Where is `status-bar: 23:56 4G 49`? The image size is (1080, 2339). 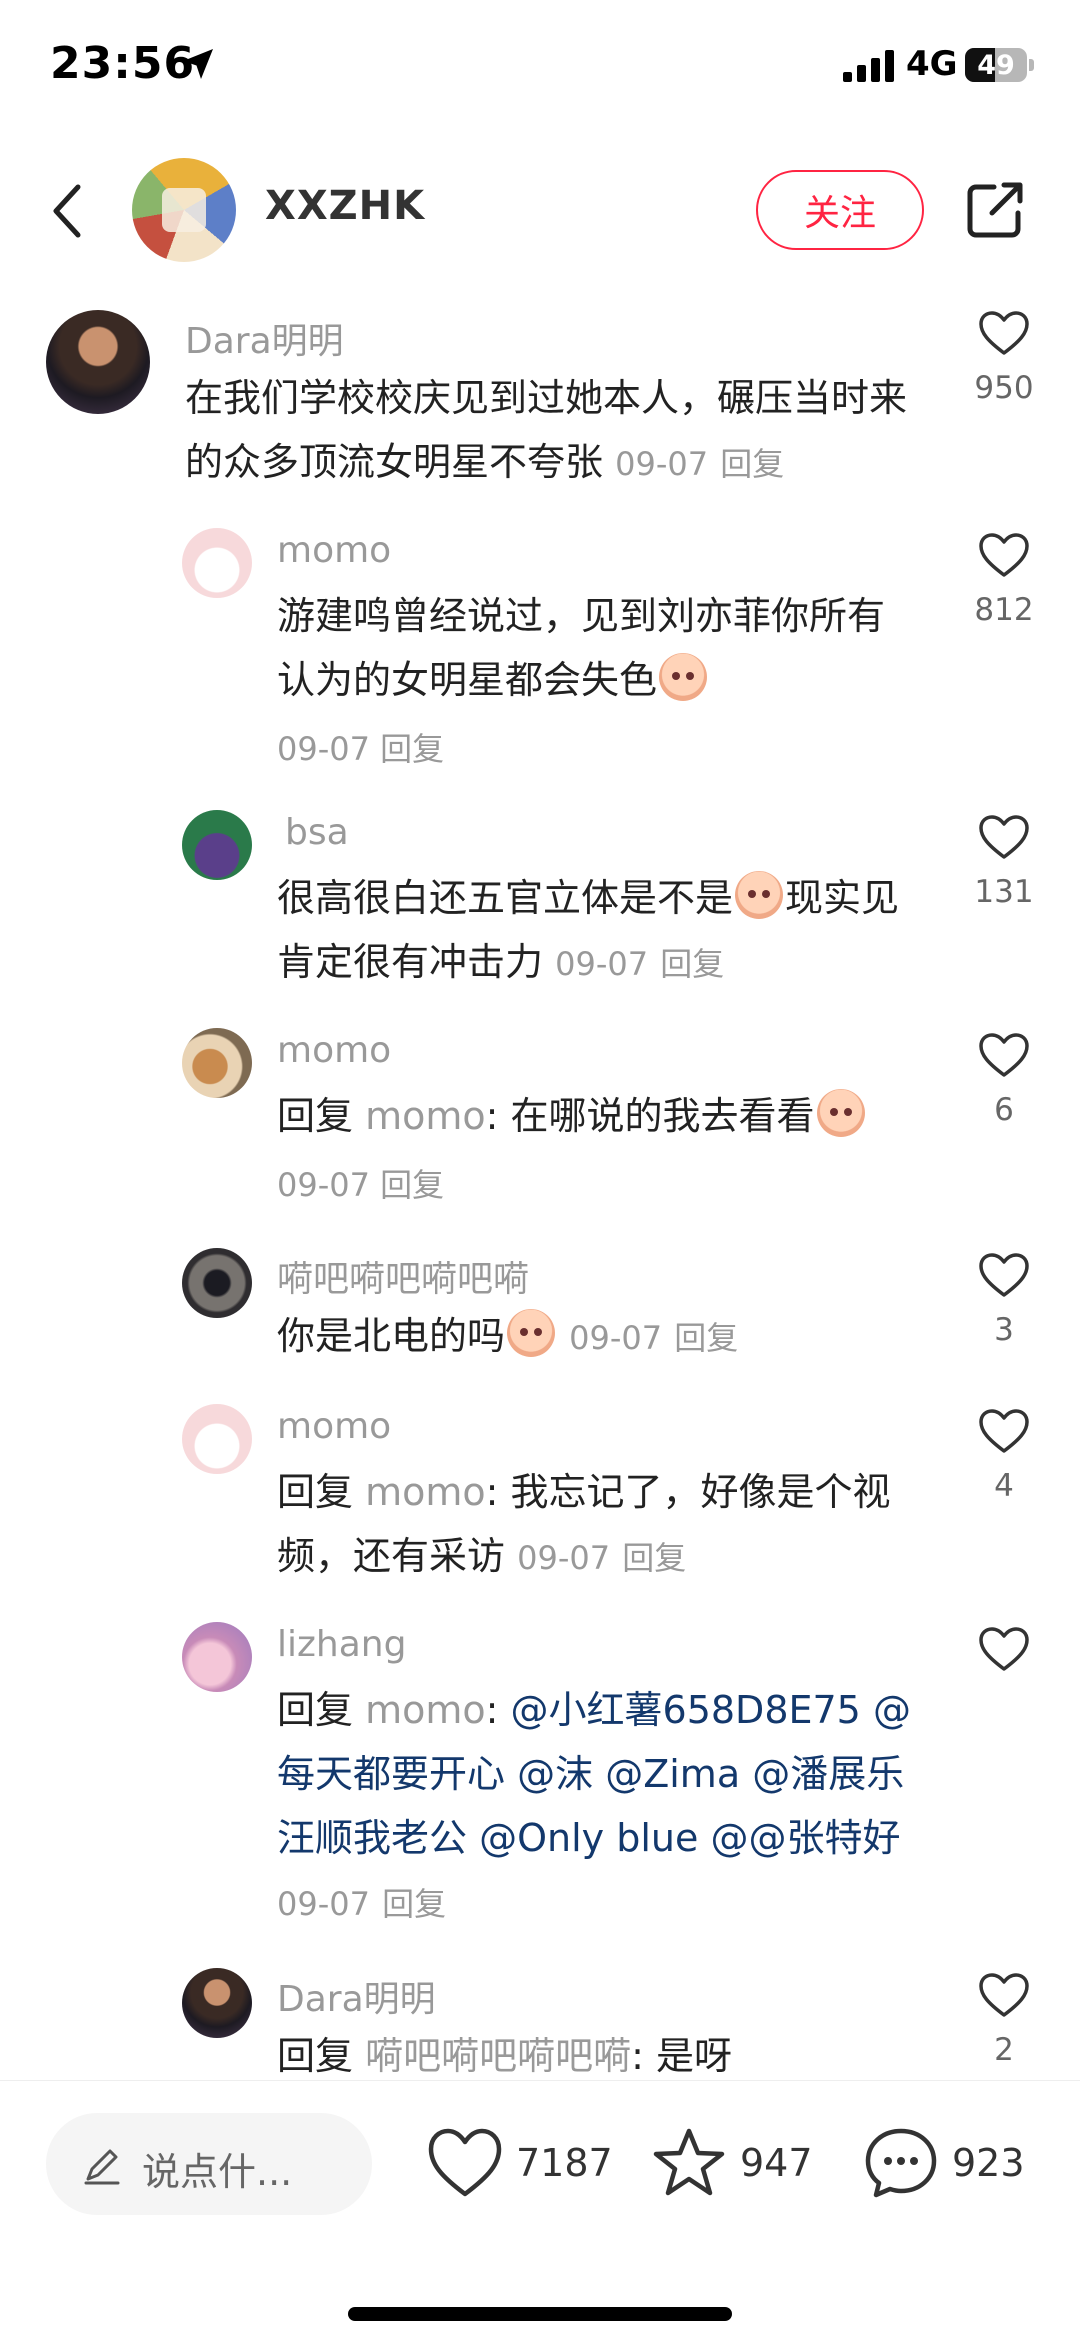
status-bar: 23:56 4G 49 is located at coordinates (540, 65).